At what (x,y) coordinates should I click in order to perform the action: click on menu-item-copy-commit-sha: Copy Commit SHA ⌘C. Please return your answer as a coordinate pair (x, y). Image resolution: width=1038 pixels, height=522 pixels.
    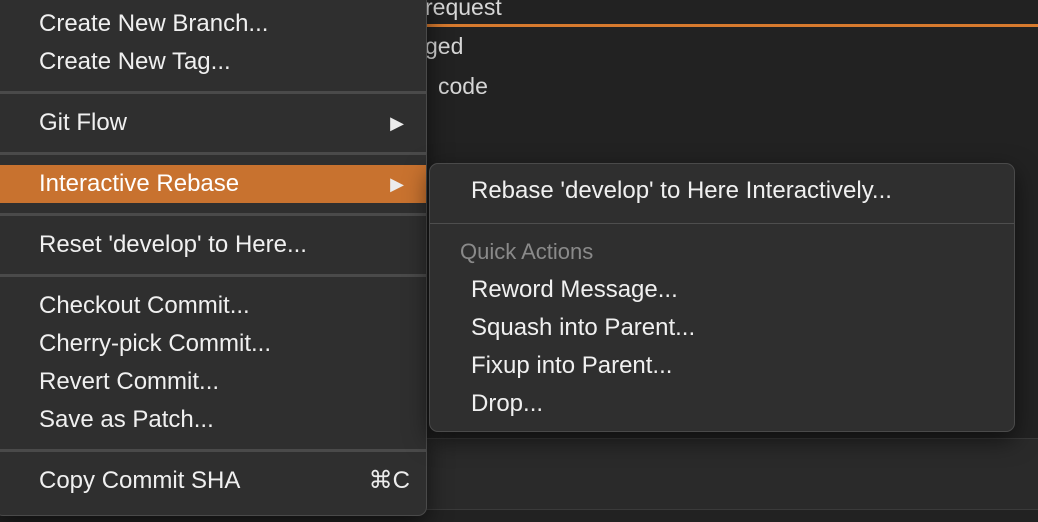
    Looking at the image, I should click on (213, 481).